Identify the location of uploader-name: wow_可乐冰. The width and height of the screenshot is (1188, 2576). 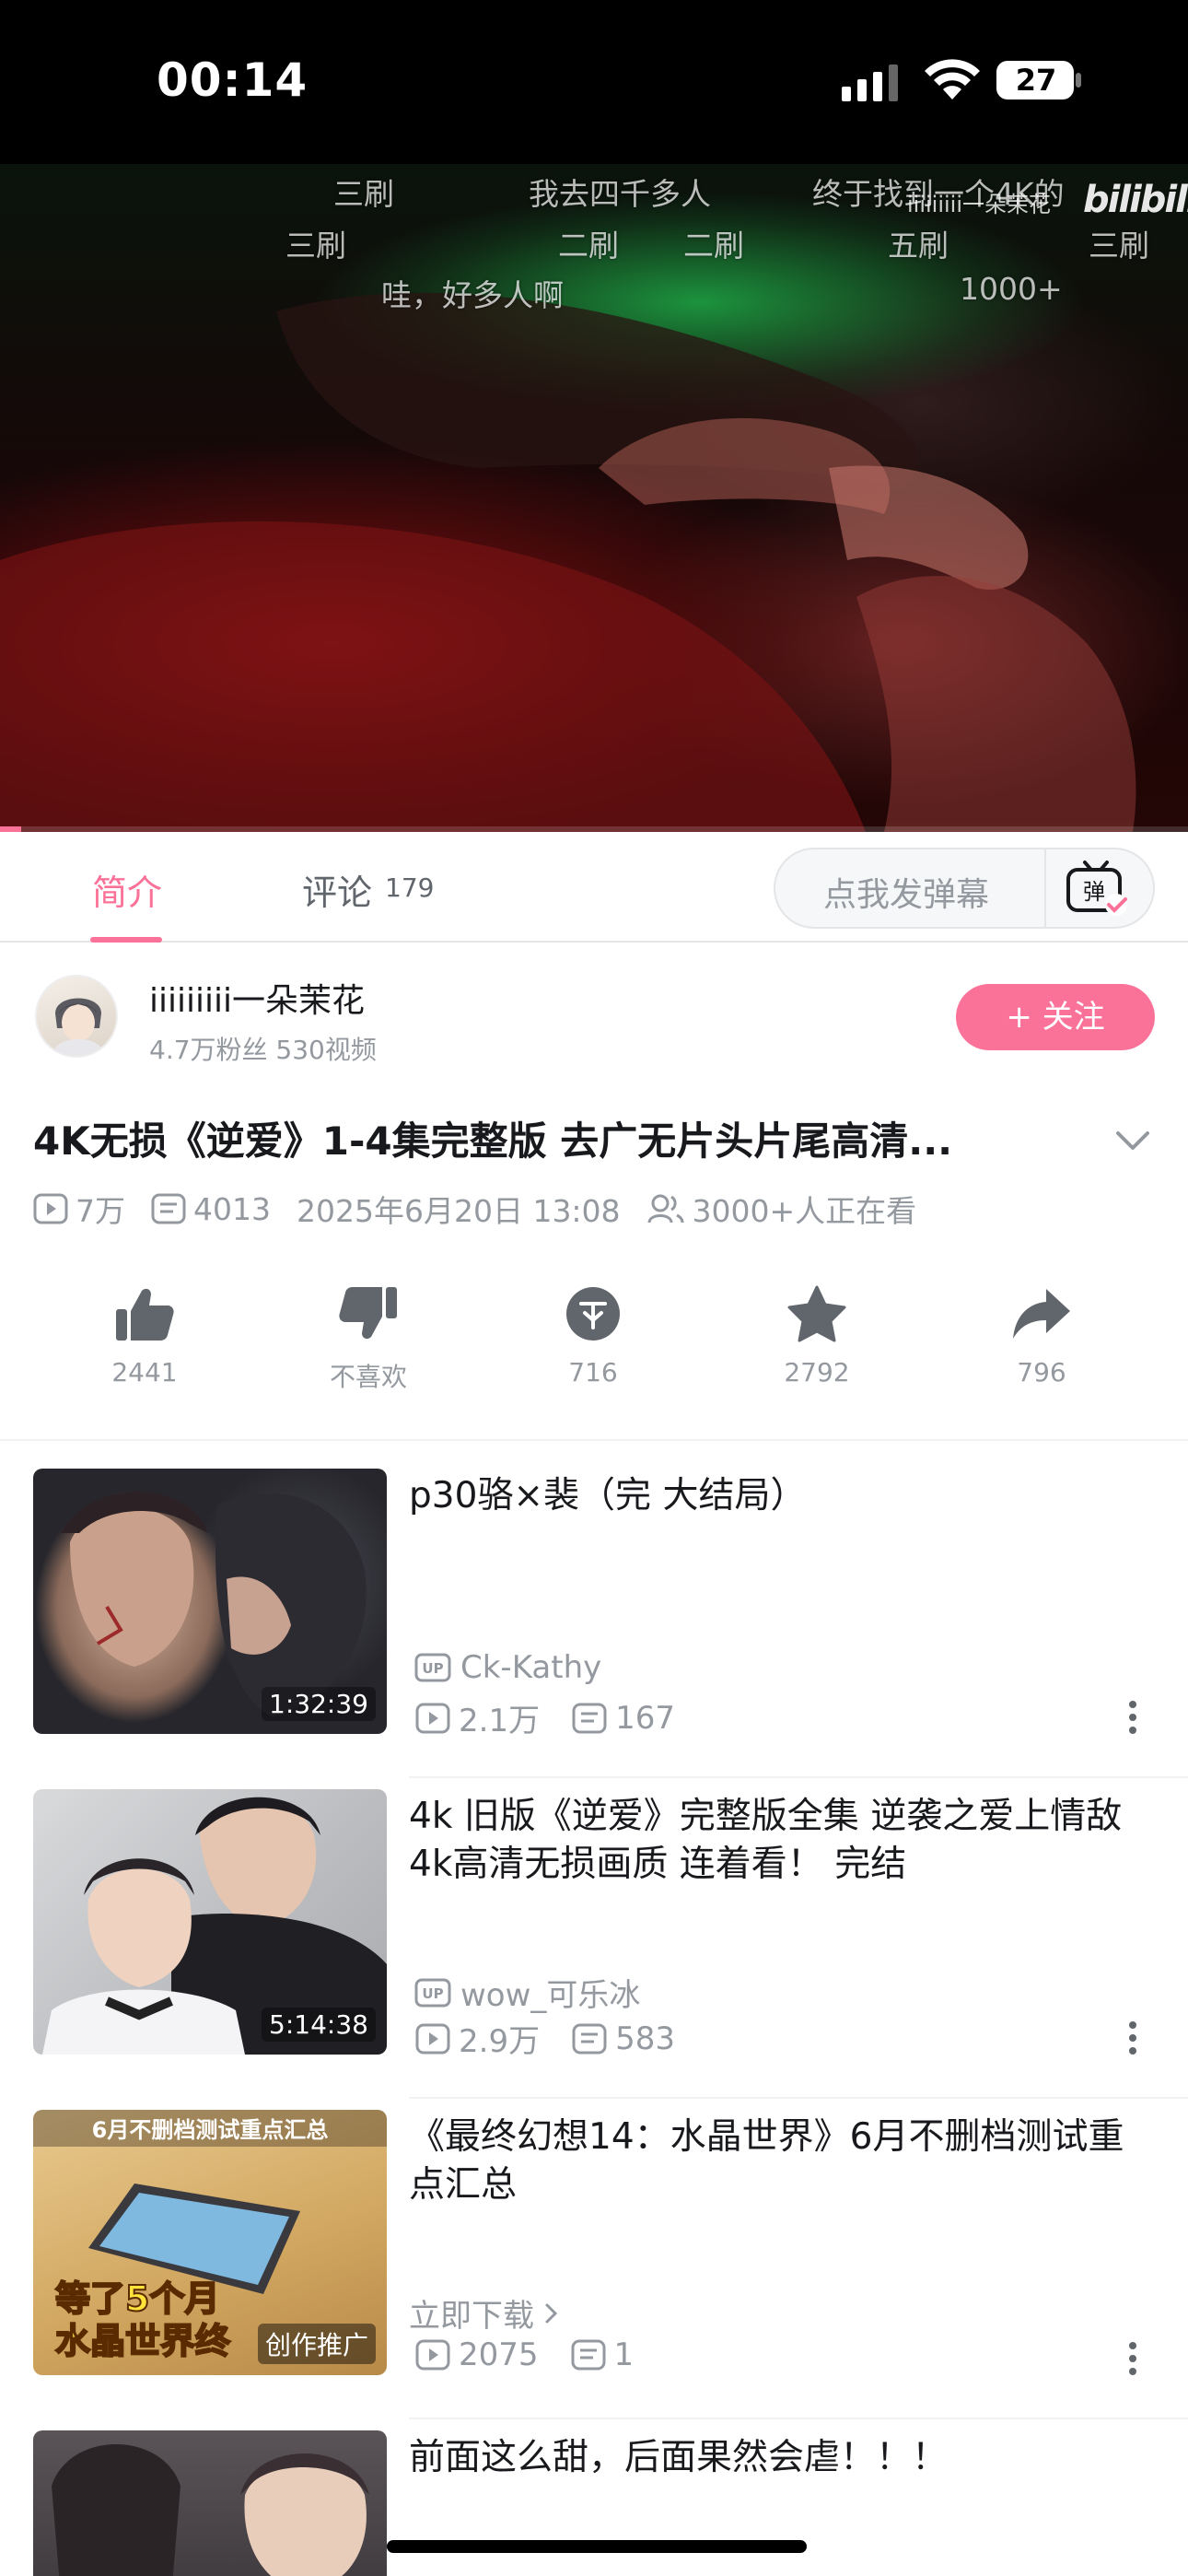
(550, 1995).